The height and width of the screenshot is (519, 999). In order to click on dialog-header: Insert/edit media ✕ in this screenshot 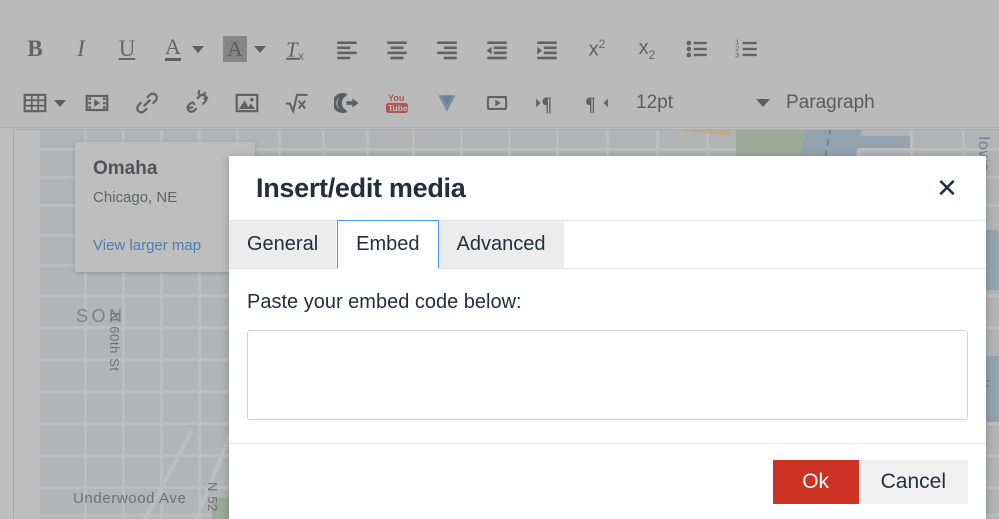, I will do `click(607, 188)`.